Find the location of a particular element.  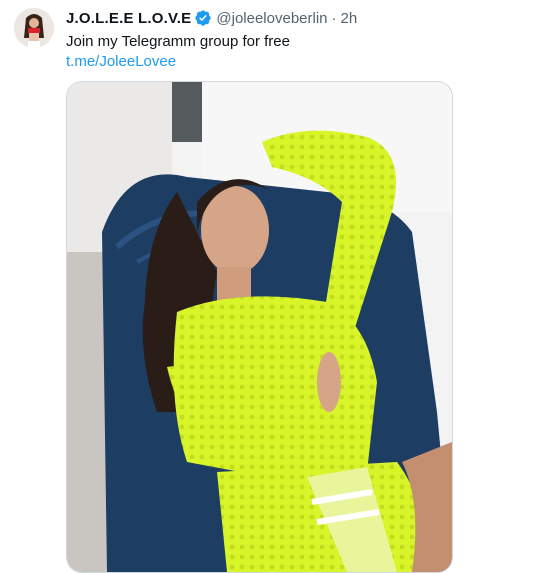

verified-badge-icon is located at coordinates (203, 18).